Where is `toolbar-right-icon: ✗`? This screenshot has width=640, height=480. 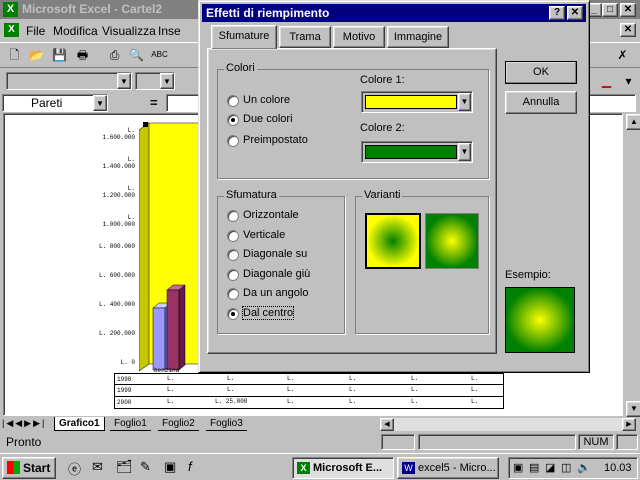
toolbar-right-icon: ✗ is located at coordinates (622, 56).